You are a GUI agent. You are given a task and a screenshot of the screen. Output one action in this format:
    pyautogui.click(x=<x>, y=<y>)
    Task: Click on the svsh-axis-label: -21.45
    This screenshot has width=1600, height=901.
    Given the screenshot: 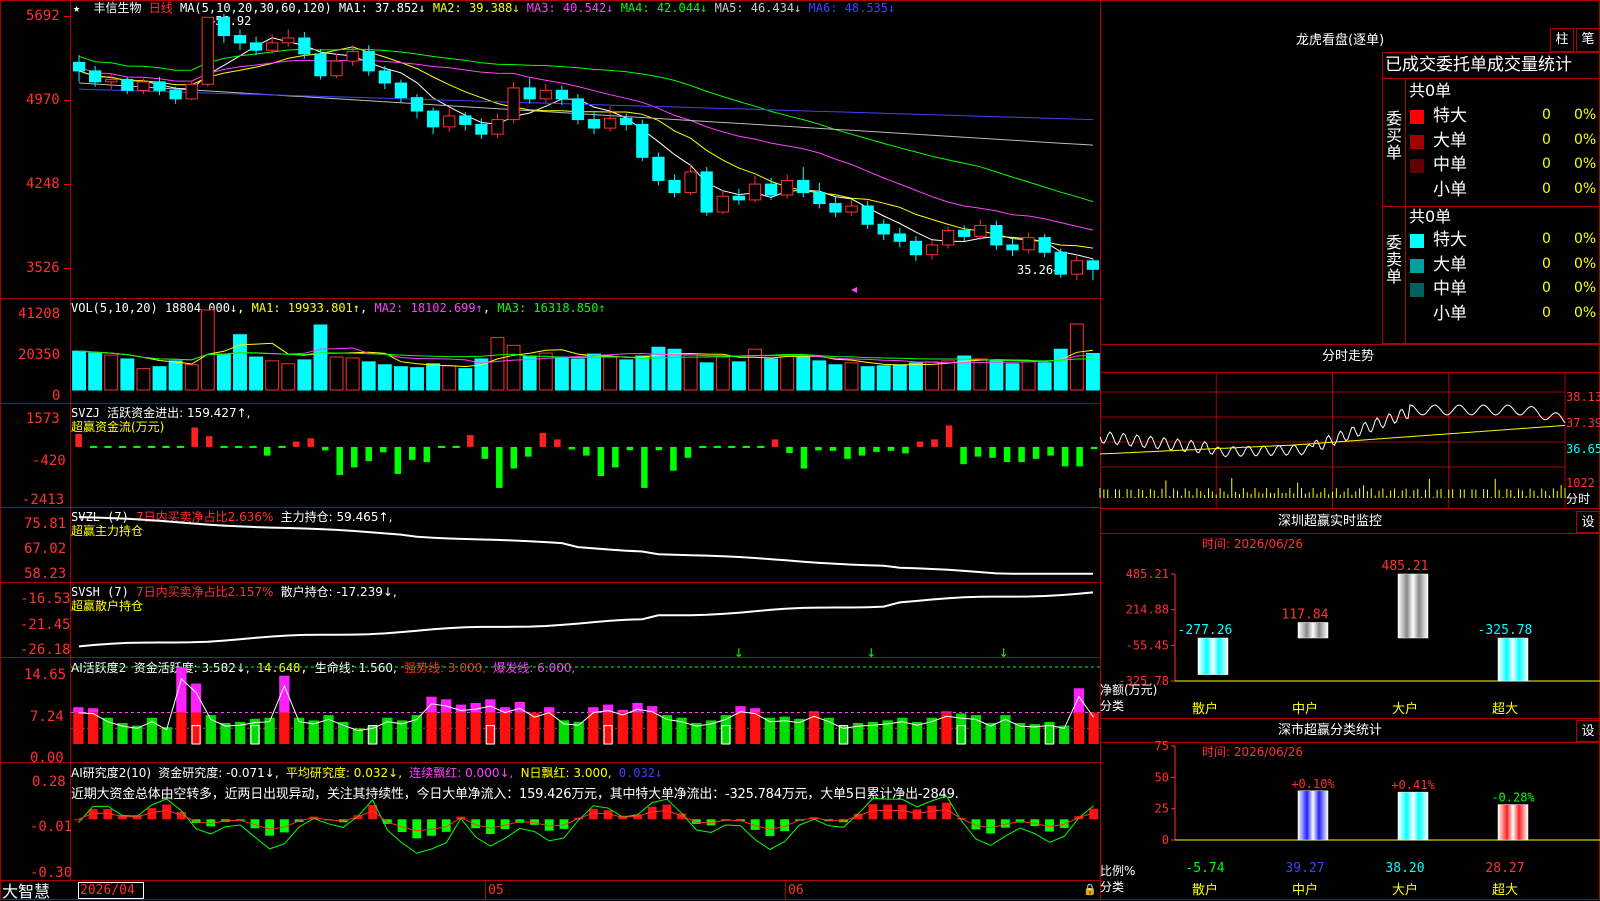 What is the action you would take?
    pyautogui.click(x=45, y=625)
    